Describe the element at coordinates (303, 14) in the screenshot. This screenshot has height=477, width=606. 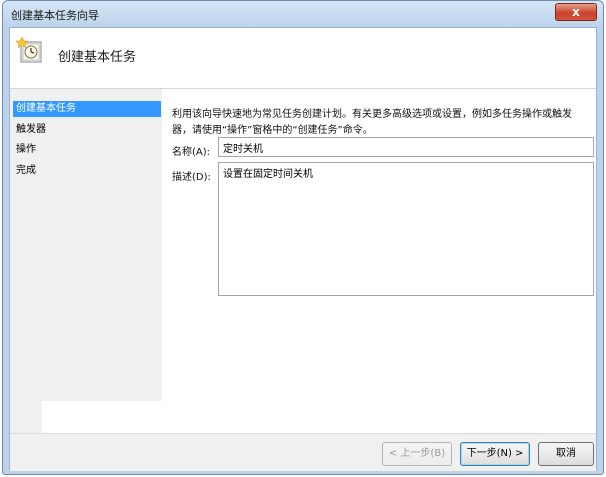
I see `title-bar: 创建基本任务向导 x` at that location.